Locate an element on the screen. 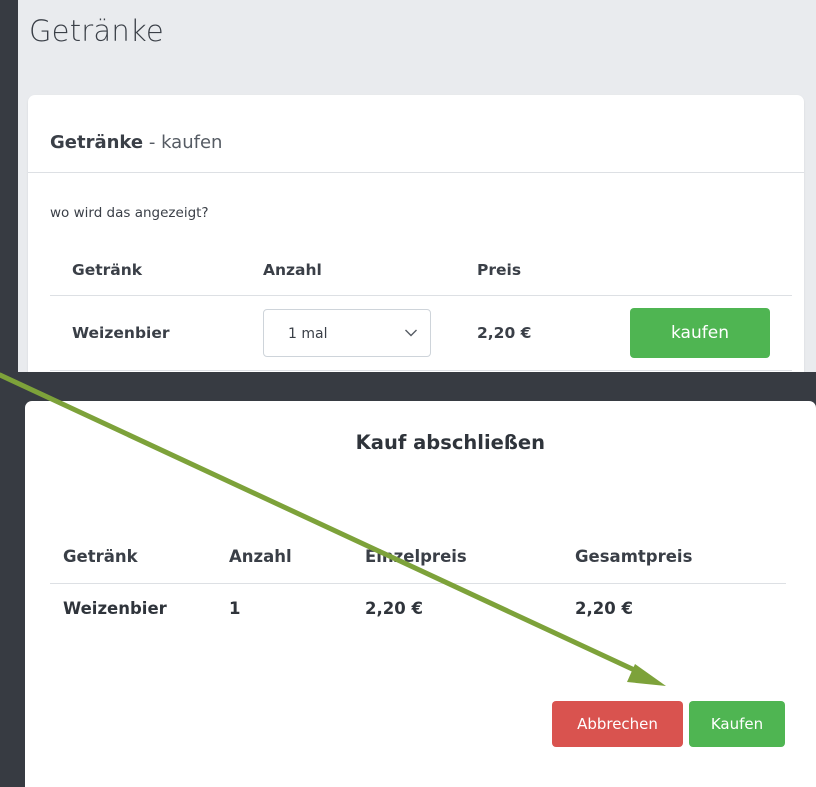 This screenshot has width=816, height=787. confirm-purchase-button: Kaufen is located at coordinates (737, 724).